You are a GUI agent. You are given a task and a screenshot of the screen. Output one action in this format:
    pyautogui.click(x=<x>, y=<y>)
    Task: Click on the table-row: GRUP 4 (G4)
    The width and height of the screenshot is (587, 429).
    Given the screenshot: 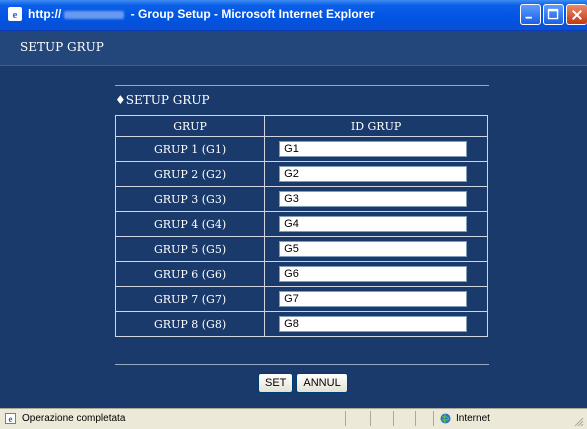 What is the action you would take?
    pyautogui.click(x=301, y=224)
    